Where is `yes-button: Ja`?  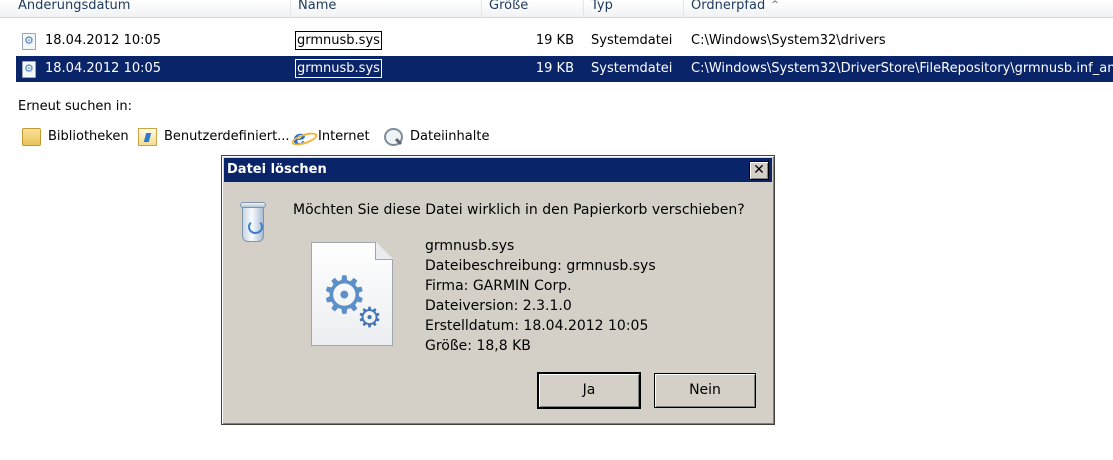 yes-button: Ja is located at coordinates (589, 390).